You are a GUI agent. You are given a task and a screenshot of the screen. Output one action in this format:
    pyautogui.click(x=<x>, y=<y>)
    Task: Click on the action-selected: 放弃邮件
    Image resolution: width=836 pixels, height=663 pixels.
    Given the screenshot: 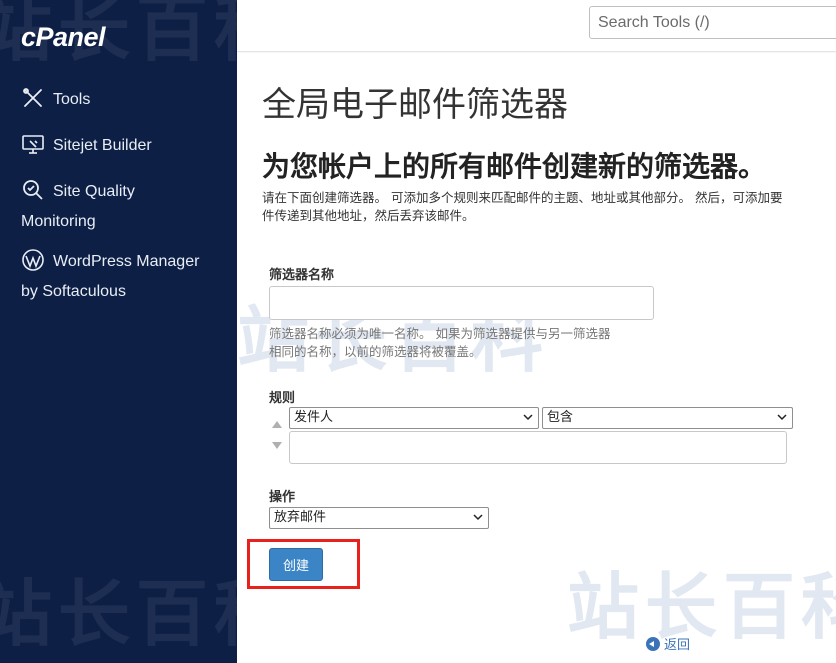 What is the action you would take?
    pyautogui.click(x=300, y=517)
    